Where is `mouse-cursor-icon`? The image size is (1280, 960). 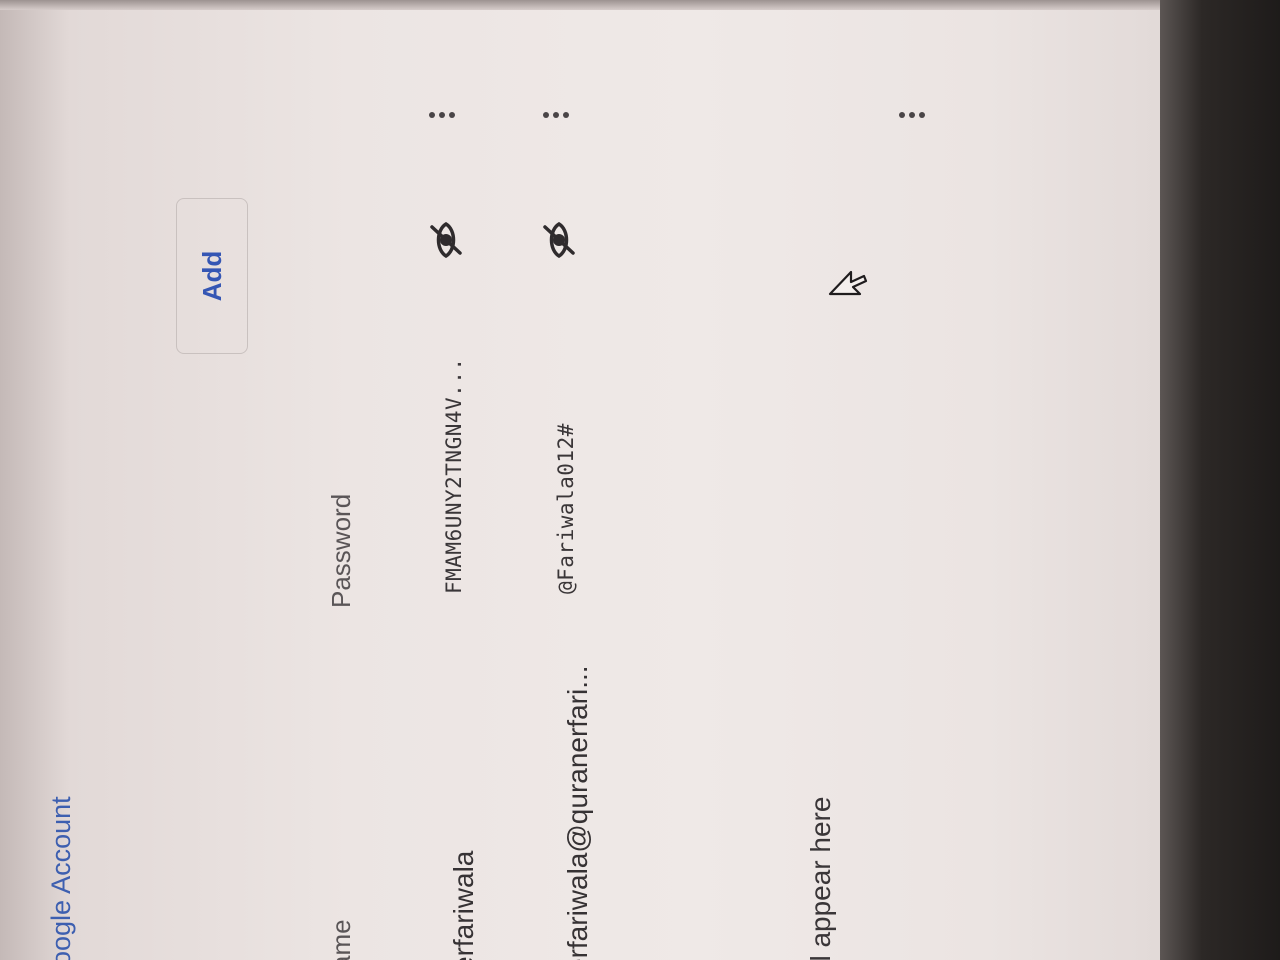
mouse-cursor-icon is located at coordinates (848, 280).